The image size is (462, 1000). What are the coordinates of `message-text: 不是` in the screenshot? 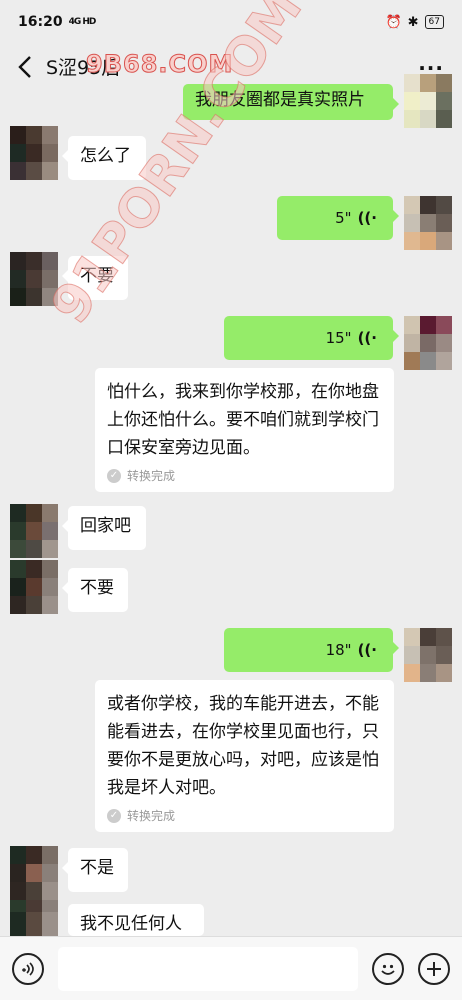 It's located at (97, 868).